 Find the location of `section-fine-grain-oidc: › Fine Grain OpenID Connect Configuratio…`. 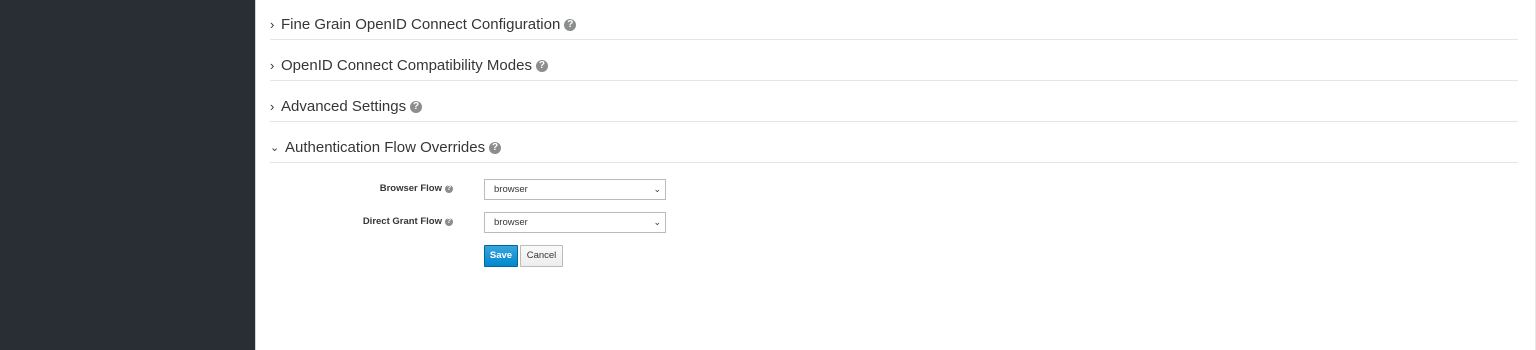

section-fine-grain-oidc: › Fine Grain OpenID Connect Configuratio… is located at coordinates (894, 20).